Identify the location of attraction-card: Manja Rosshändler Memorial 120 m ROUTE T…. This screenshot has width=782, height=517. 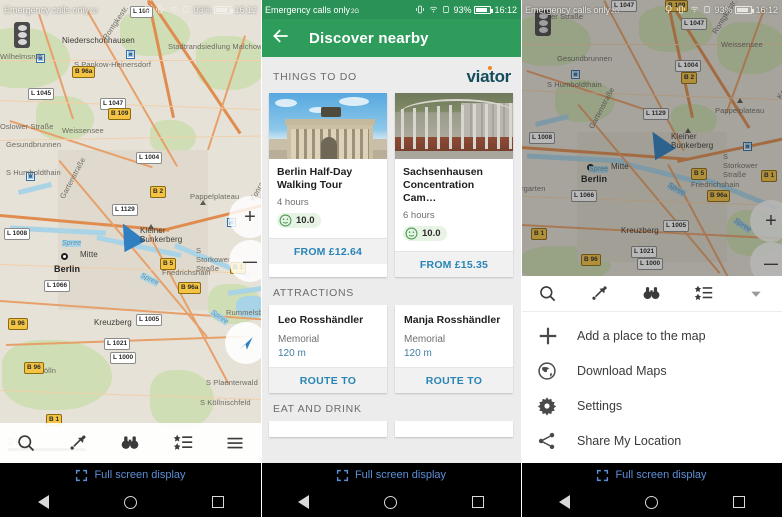
(454, 349).